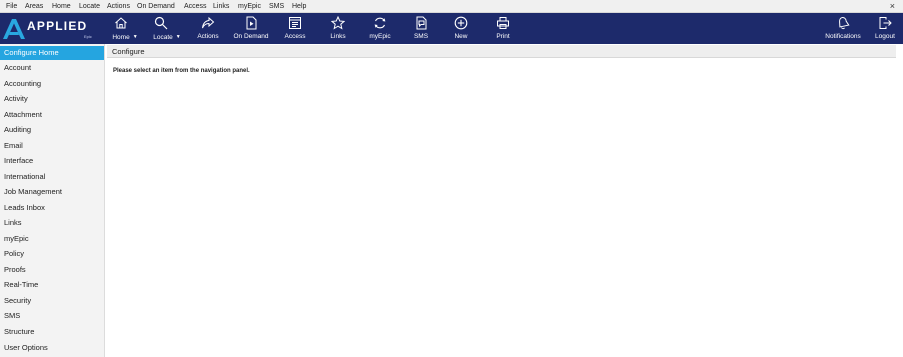 This screenshot has height=357, width=903. I want to click on logo-subtext: Epic, so click(88, 36).